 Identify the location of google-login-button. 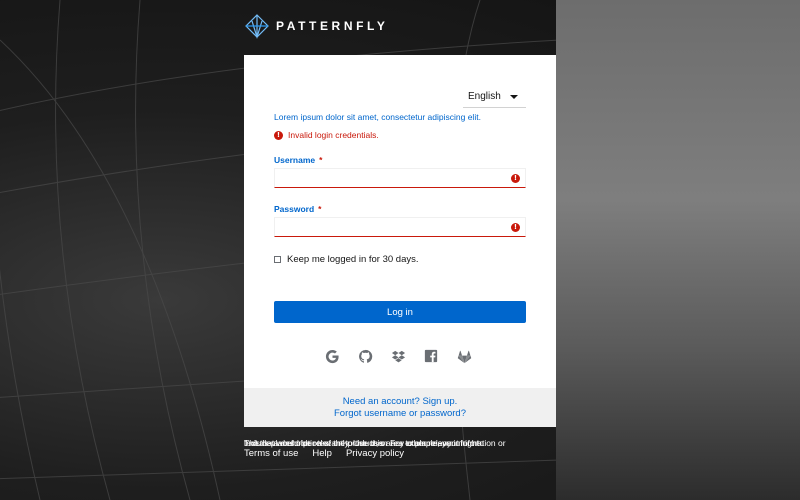
(332, 356).